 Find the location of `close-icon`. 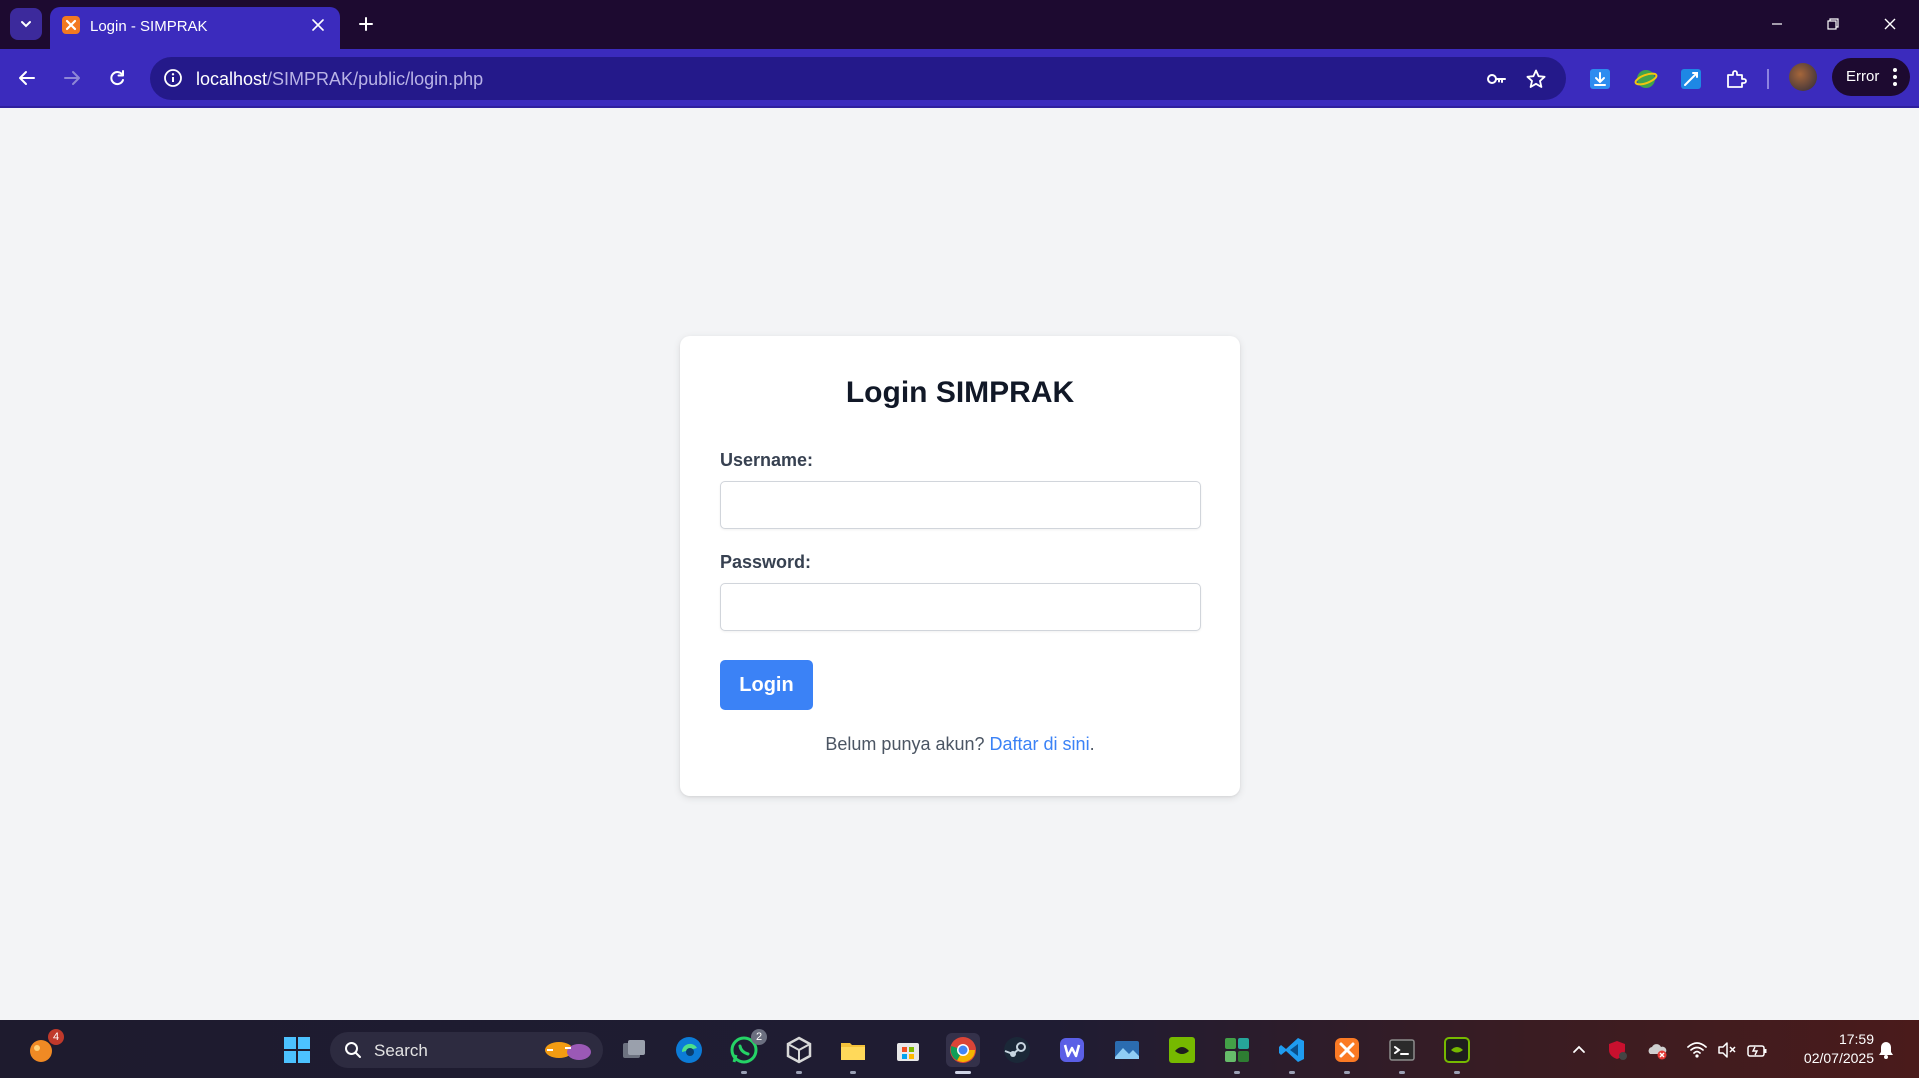

close-icon is located at coordinates (1890, 24).